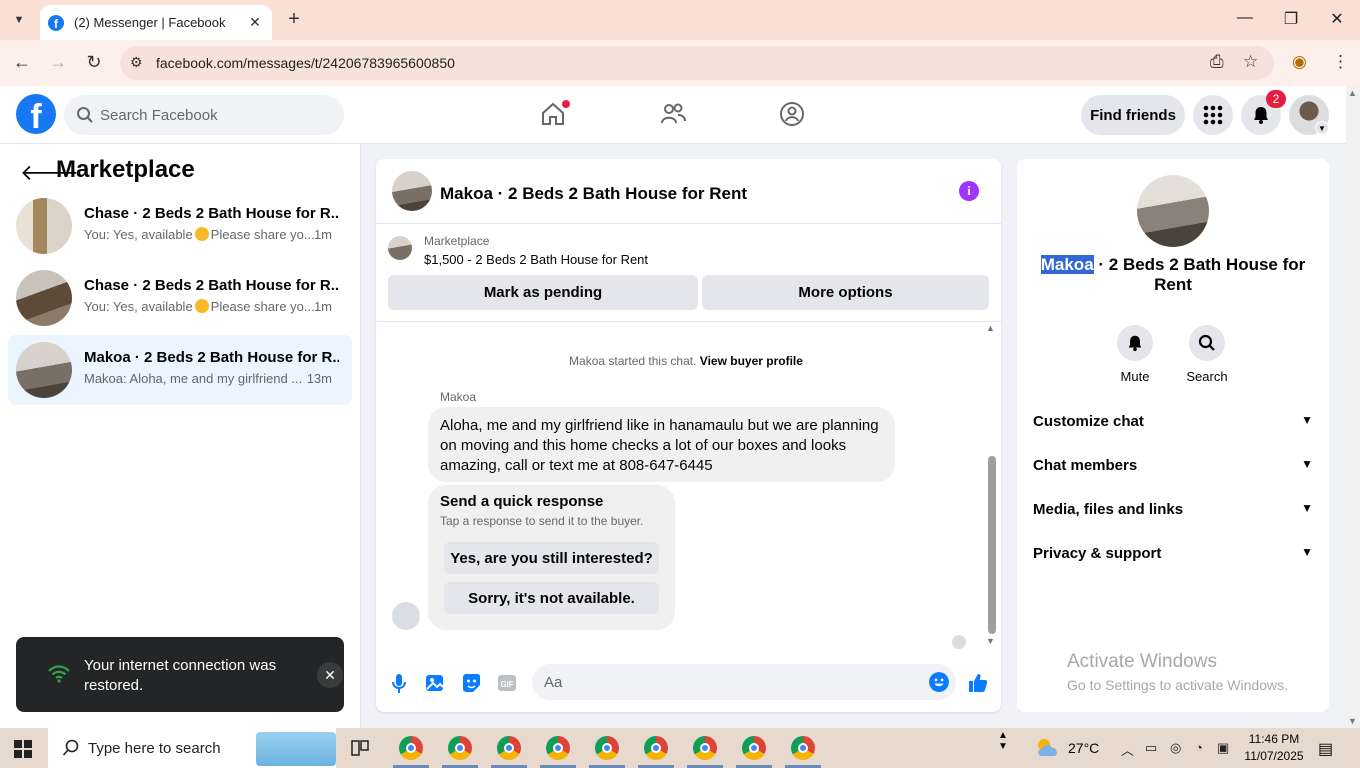 The image size is (1360, 768). What do you see at coordinates (509, 748) in the screenshot?
I see `chrome-profile-3-icon` at bounding box center [509, 748].